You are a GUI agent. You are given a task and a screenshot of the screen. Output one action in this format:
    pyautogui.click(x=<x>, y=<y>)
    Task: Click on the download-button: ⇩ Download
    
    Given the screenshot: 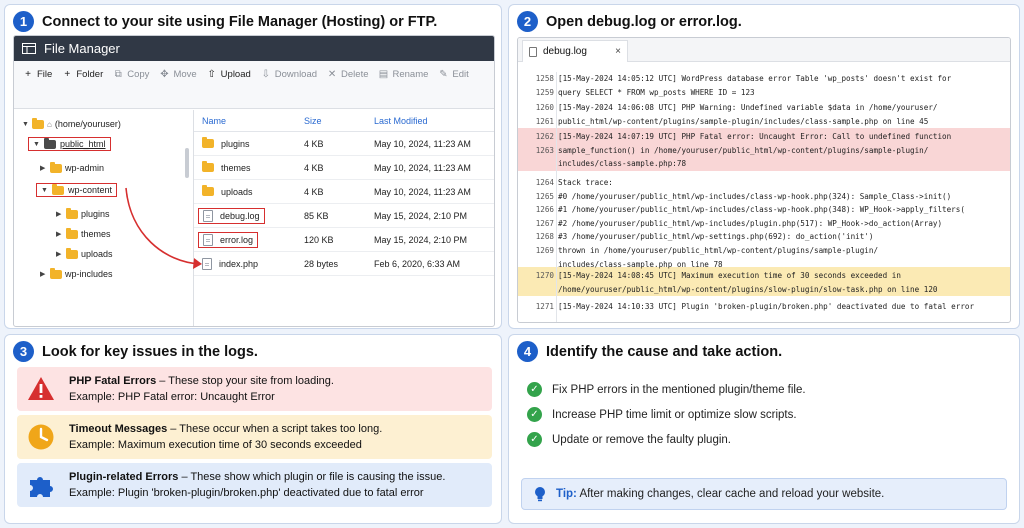 What is the action you would take?
    pyautogui.click(x=291, y=74)
    